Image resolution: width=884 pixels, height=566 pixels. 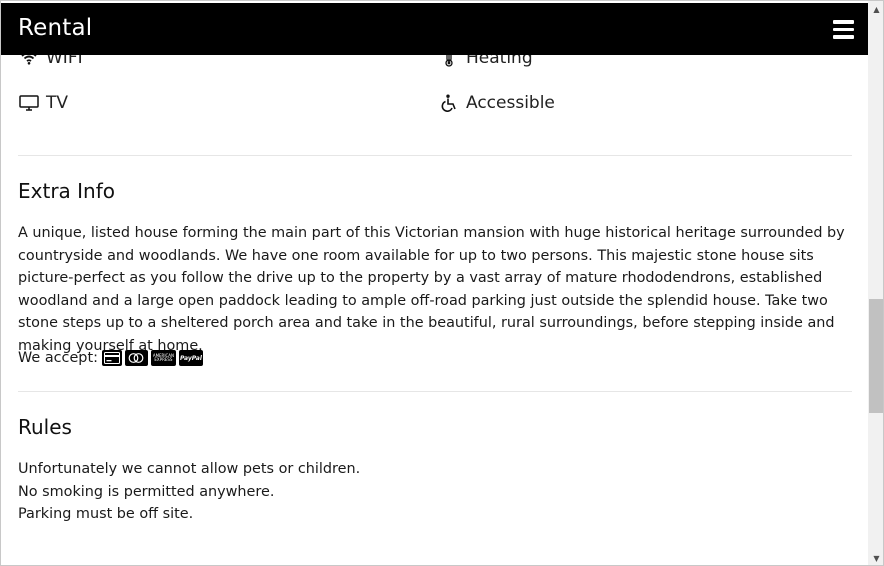 I want to click on brand-logo-text: Rental, so click(x=55, y=28).